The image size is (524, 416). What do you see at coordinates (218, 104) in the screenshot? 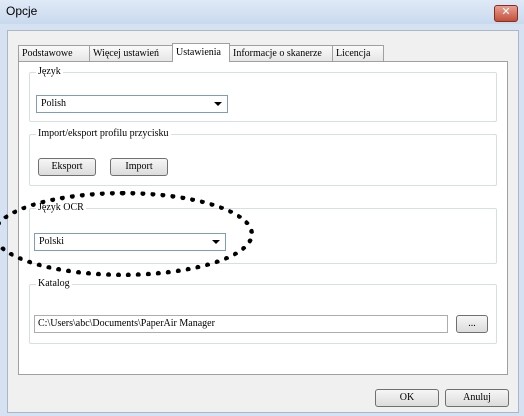
I see `chevron-down-icon` at bounding box center [218, 104].